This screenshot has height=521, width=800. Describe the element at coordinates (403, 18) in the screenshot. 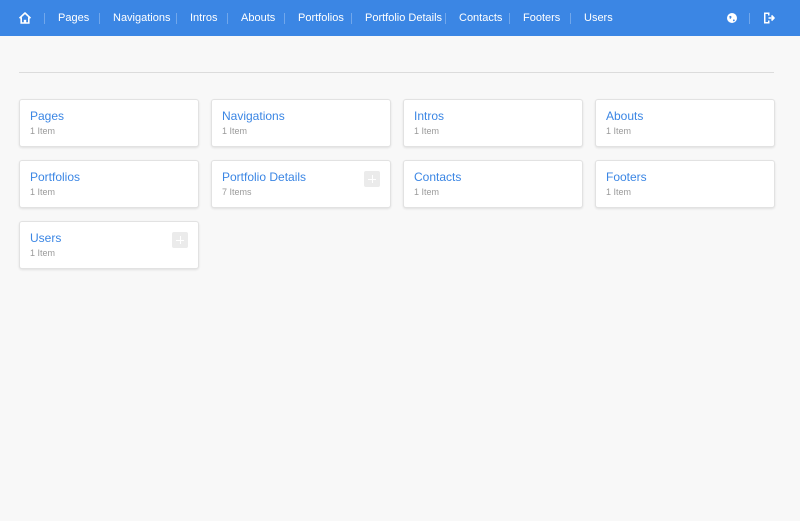

I see `nav-item-portfolio-details: Portfolio Details` at that location.